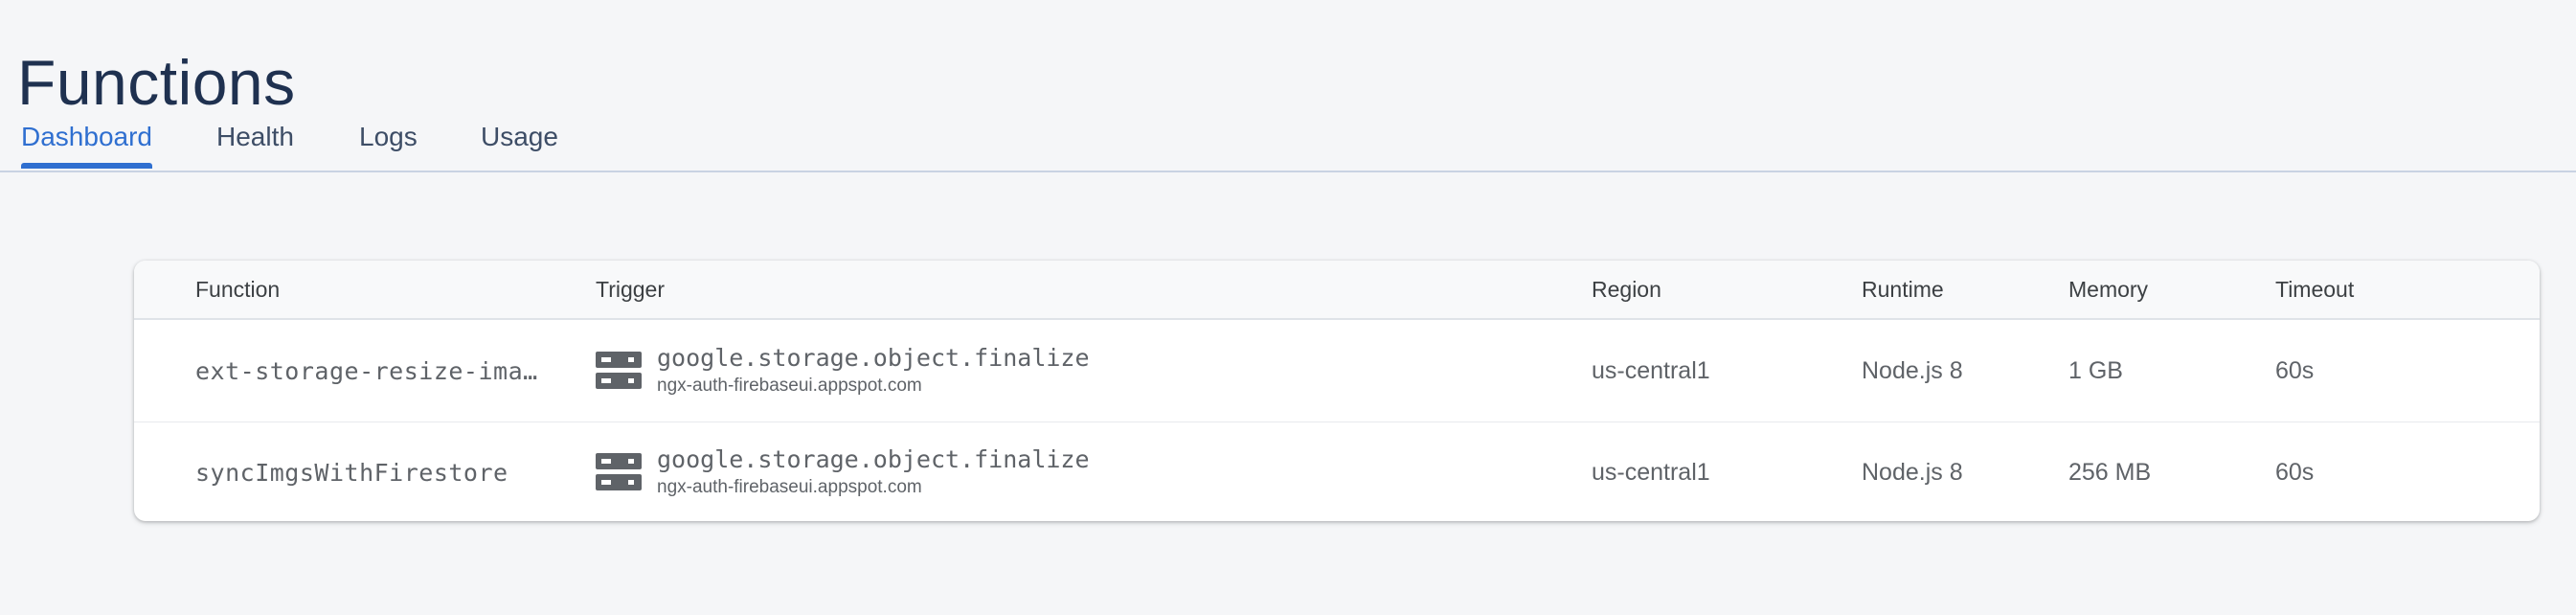  What do you see at coordinates (255, 141) in the screenshot?
I see `tab-health: Health` at bounding box center [255, 141].